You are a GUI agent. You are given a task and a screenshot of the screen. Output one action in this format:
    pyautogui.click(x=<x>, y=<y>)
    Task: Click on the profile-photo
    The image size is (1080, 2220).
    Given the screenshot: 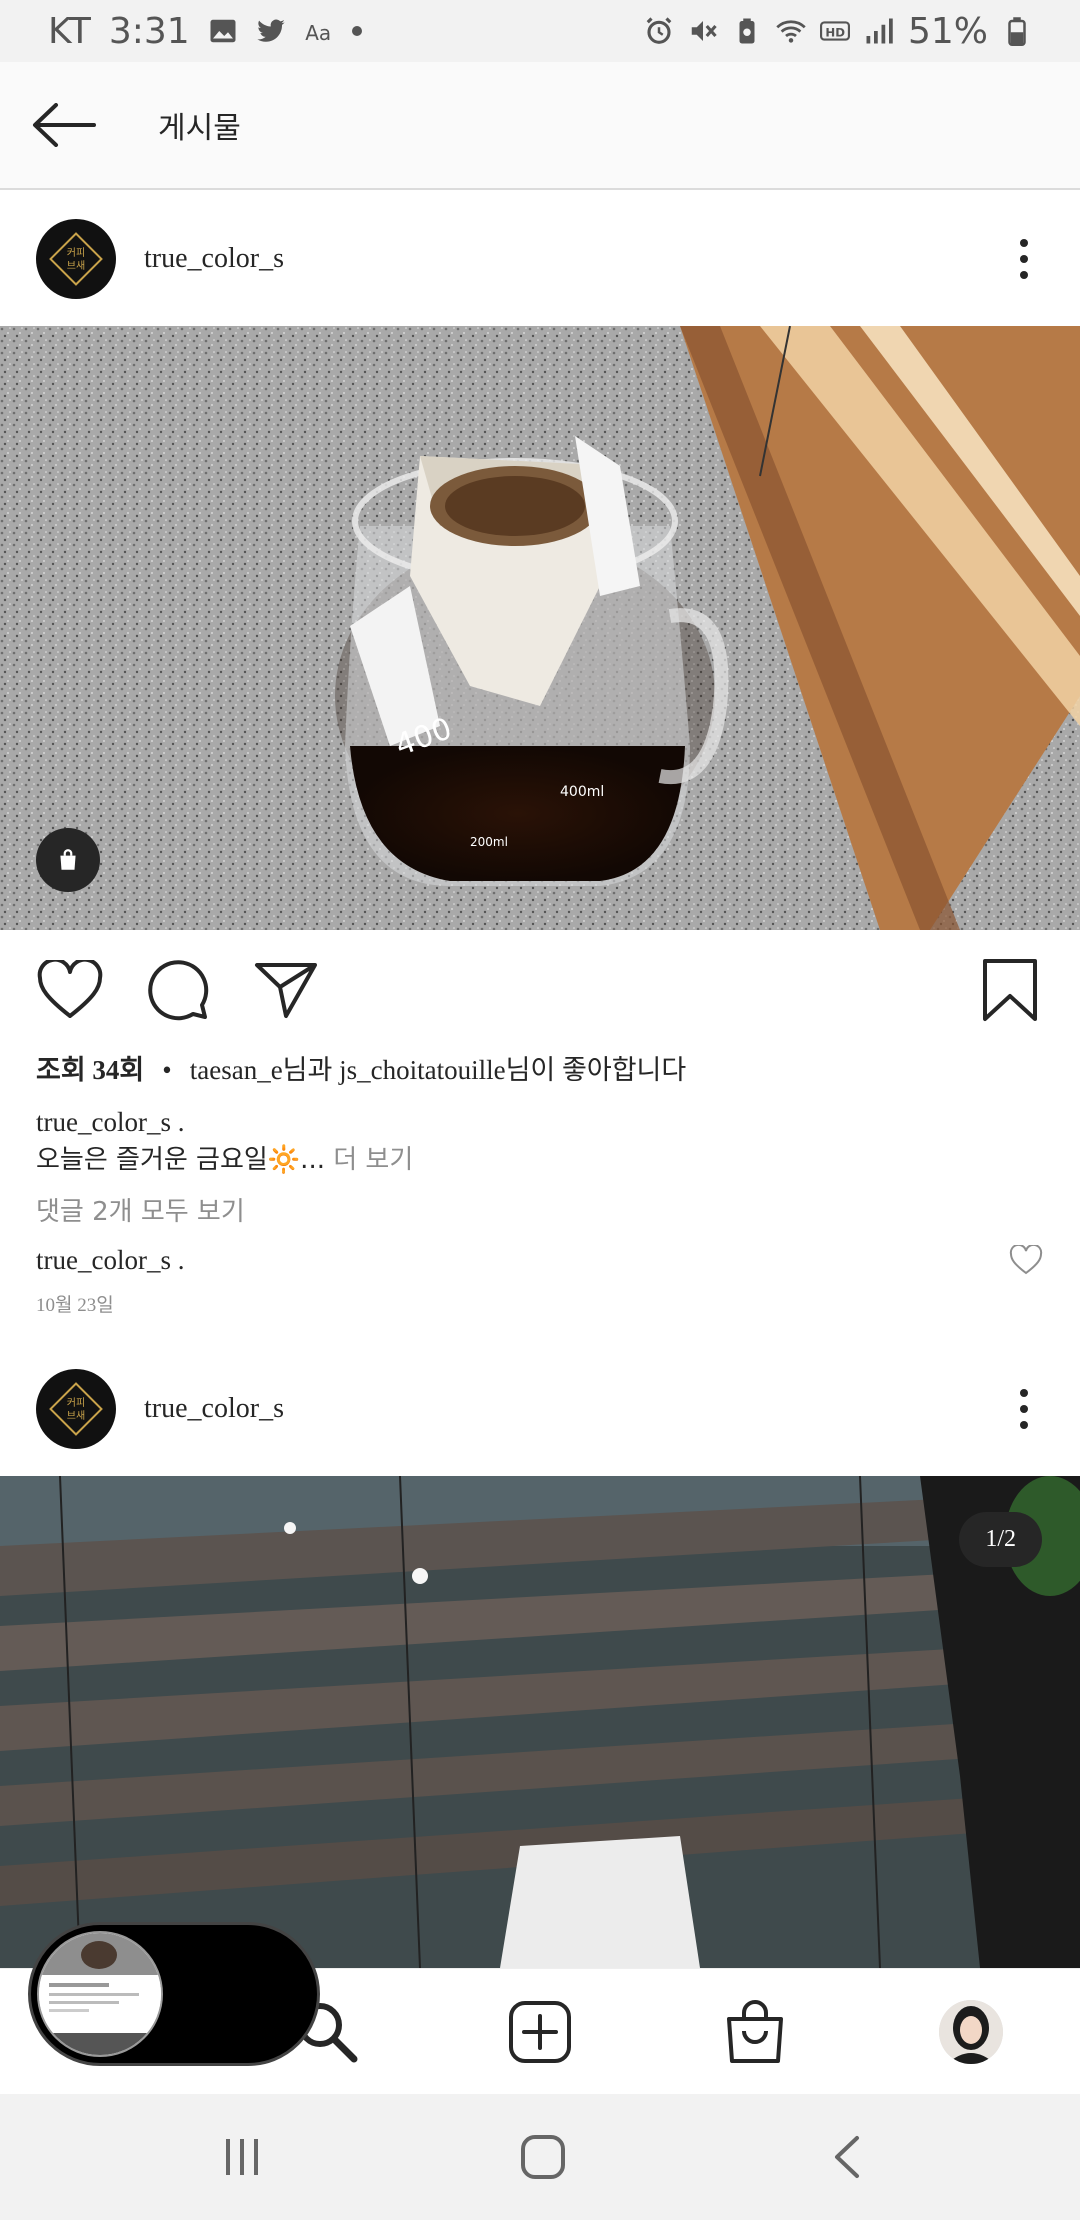 What is the action you would take?
    pyautogui.click(x=971, y=2032)
    